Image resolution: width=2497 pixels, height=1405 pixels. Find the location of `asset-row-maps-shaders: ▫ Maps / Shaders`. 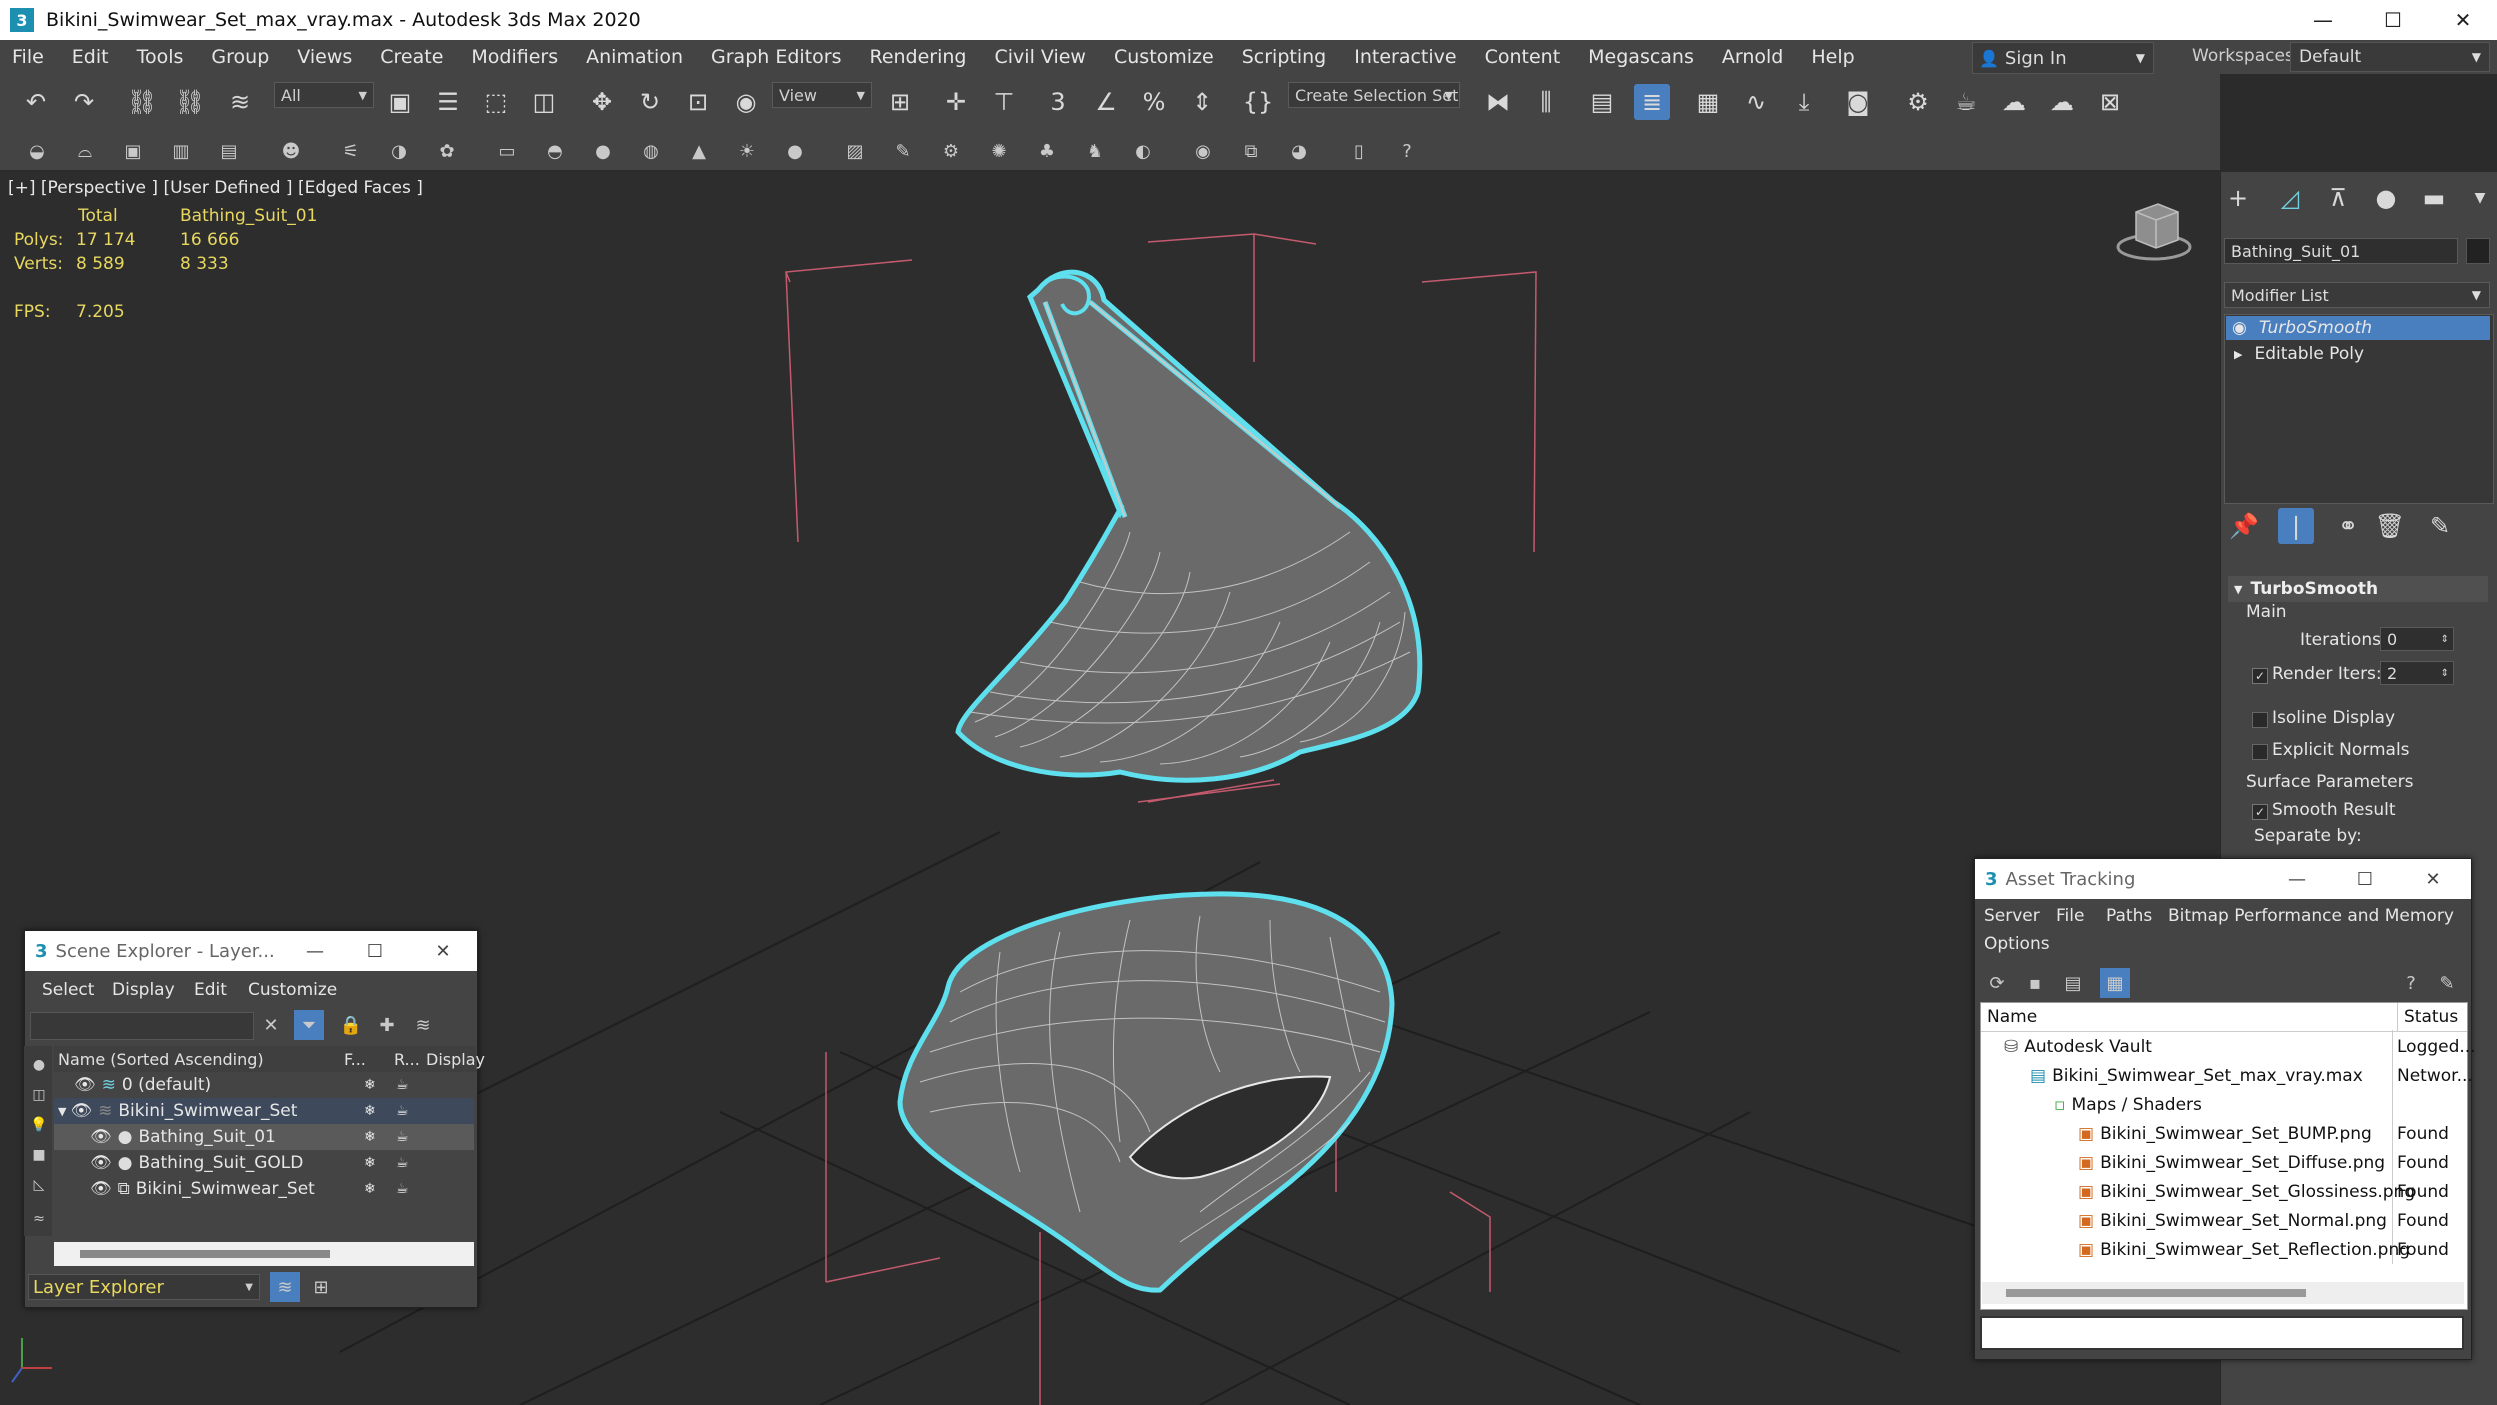

asset-row-maps-shaders: ▫ Maps / Shaders is located at coordinates (2093, 1104).